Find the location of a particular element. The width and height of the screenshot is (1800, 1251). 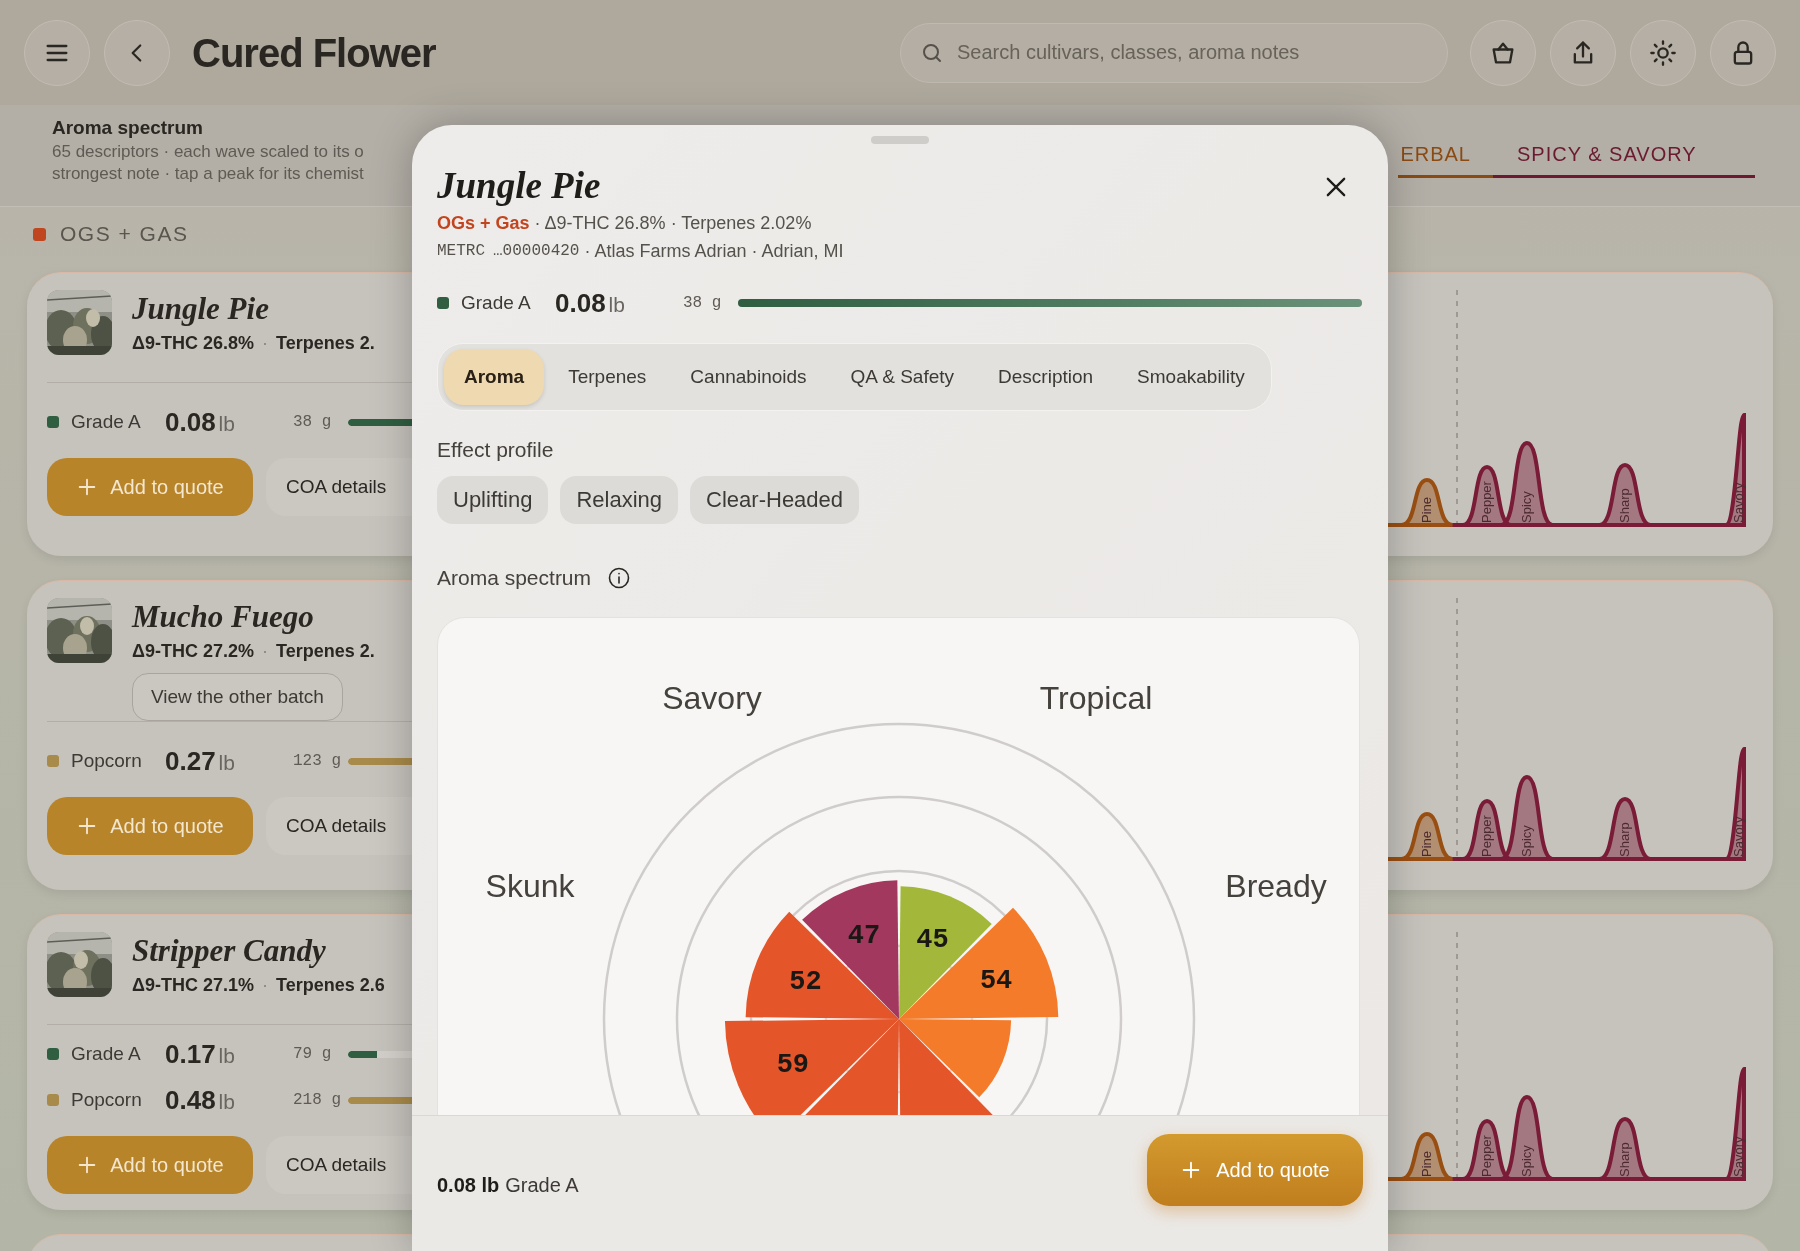

product-name: Jungle Pie is located at coordinates (200, 309).